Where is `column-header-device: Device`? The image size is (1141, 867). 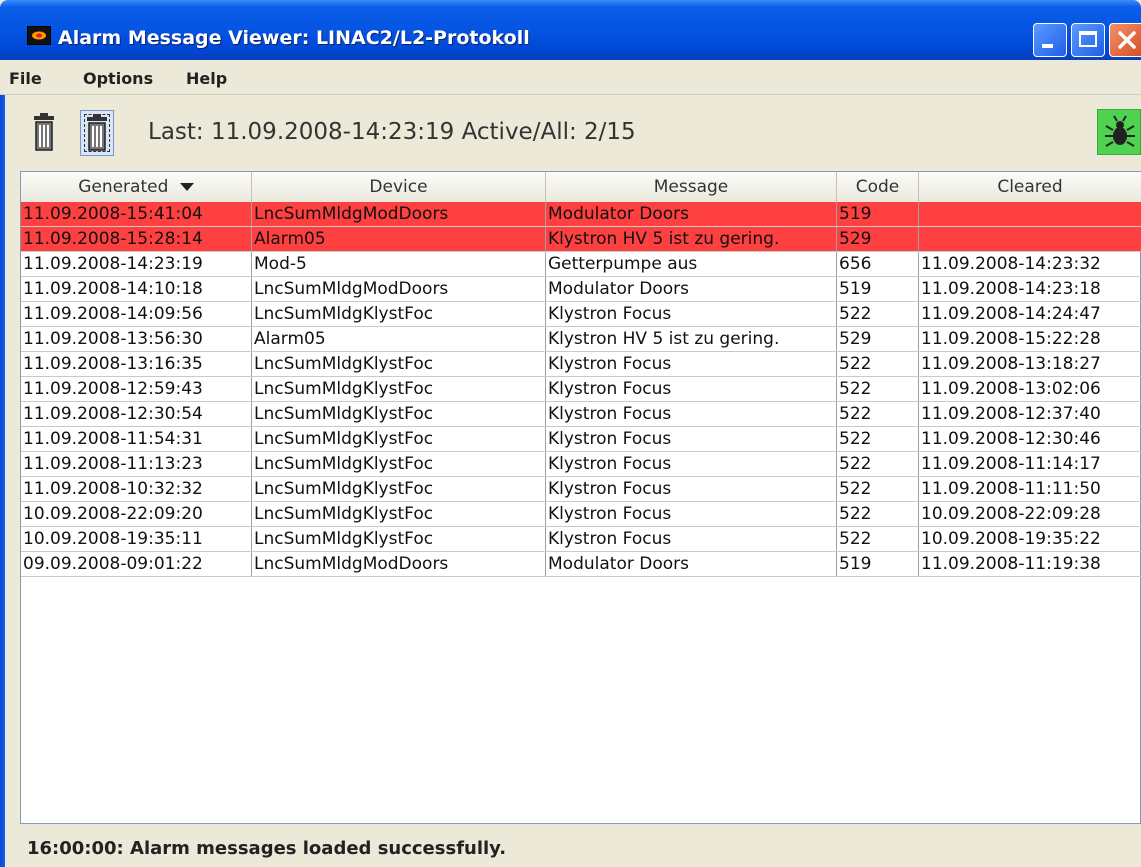 column-header-device: Device is located at coordinates (399, 187).